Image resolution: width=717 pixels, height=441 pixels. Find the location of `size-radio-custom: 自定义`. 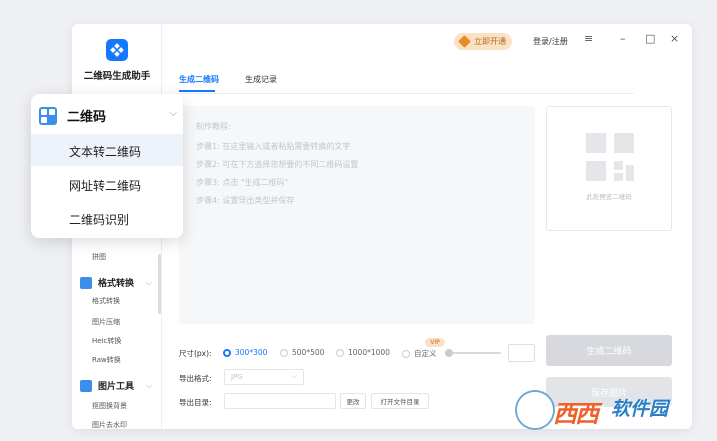

size-radio-custom: 自定义 is located at coordinates (419, 353).